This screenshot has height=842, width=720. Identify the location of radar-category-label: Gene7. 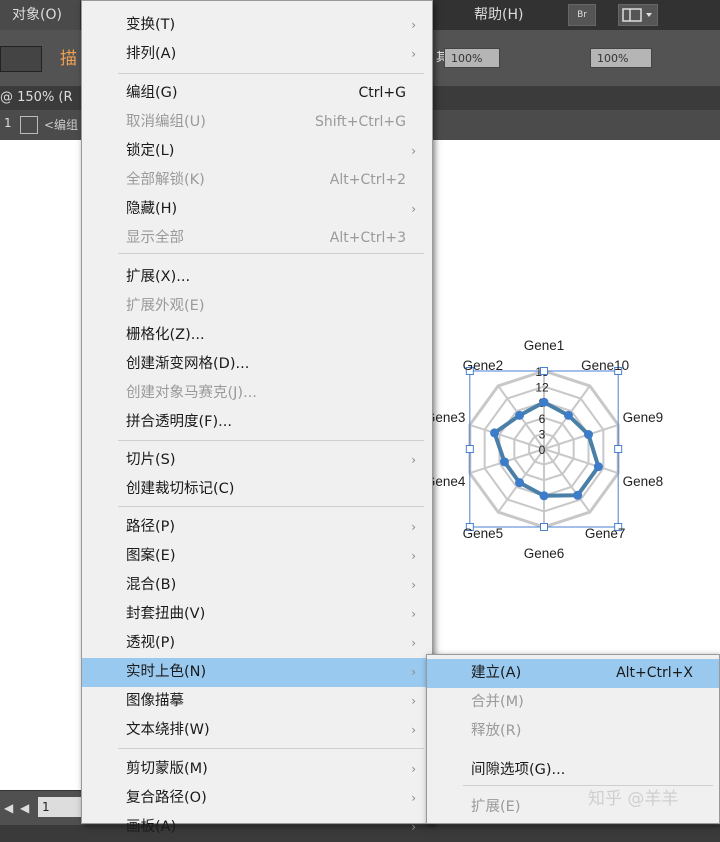
(605, 533).